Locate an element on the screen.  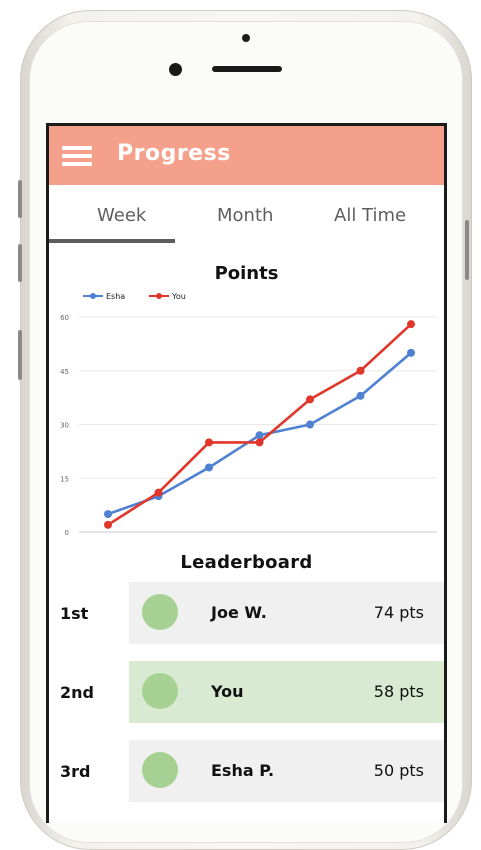
player-points: 50 pts is located at coordinates (398, 770).